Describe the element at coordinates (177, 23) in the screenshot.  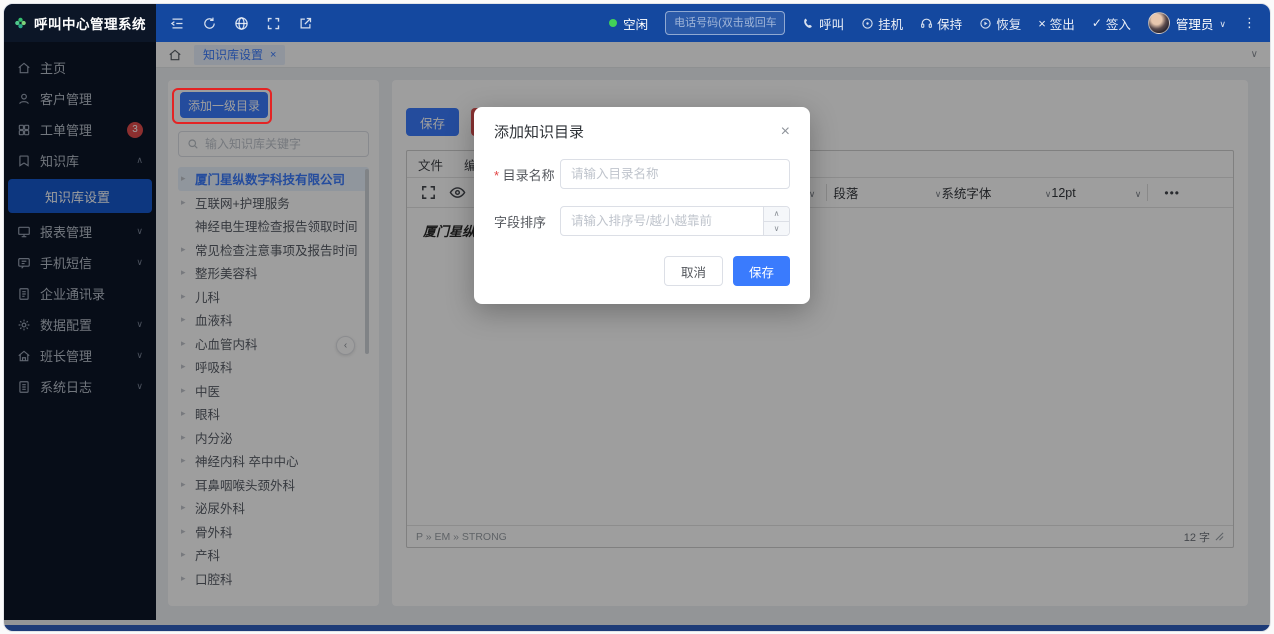
I see `menu-fold-icon` at that location.